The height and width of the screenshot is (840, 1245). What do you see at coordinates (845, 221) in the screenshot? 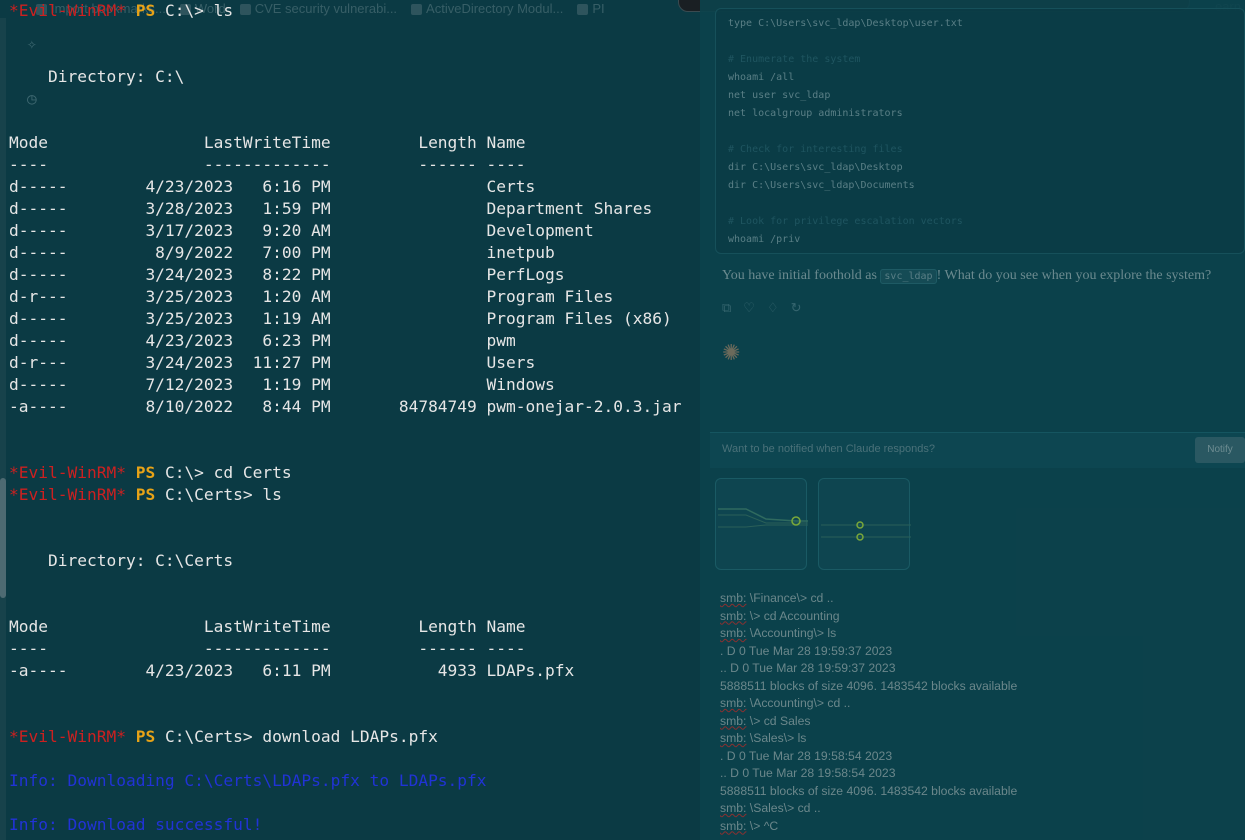
I see `code-comment-line: # Look for privilege escalation vectors` at bounding box center [845, 221].